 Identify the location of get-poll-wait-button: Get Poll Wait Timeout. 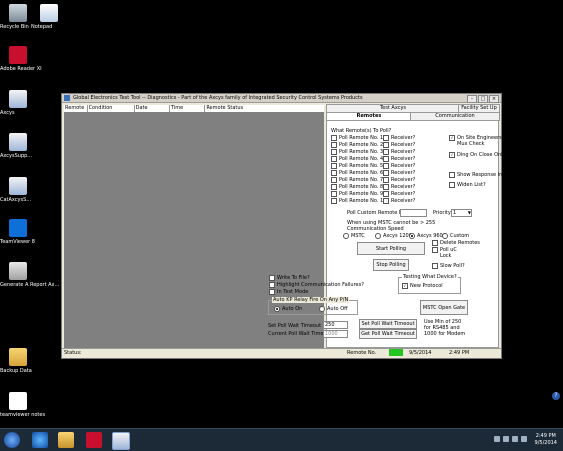
(388, 334).